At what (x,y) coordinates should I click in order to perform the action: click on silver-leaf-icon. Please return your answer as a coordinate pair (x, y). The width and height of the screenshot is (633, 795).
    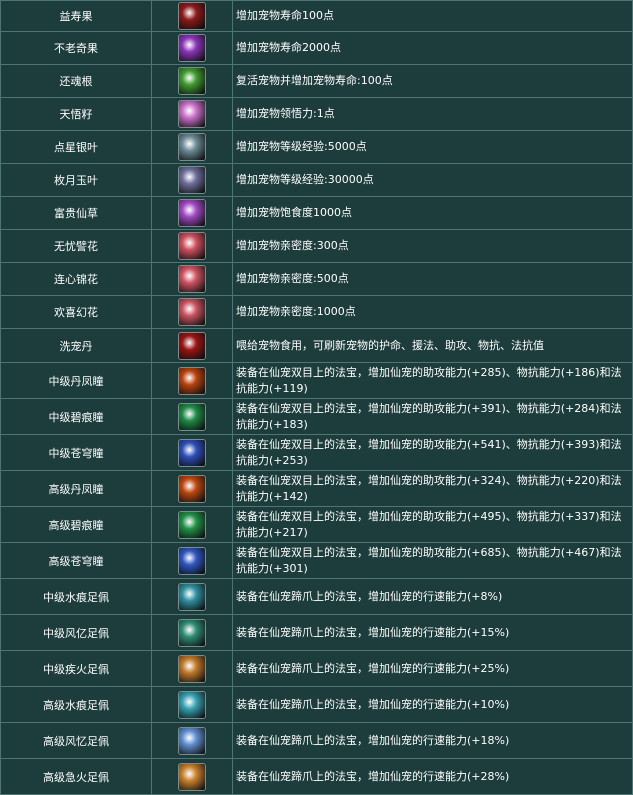
    Looking at the image, I should click on (192, 147).